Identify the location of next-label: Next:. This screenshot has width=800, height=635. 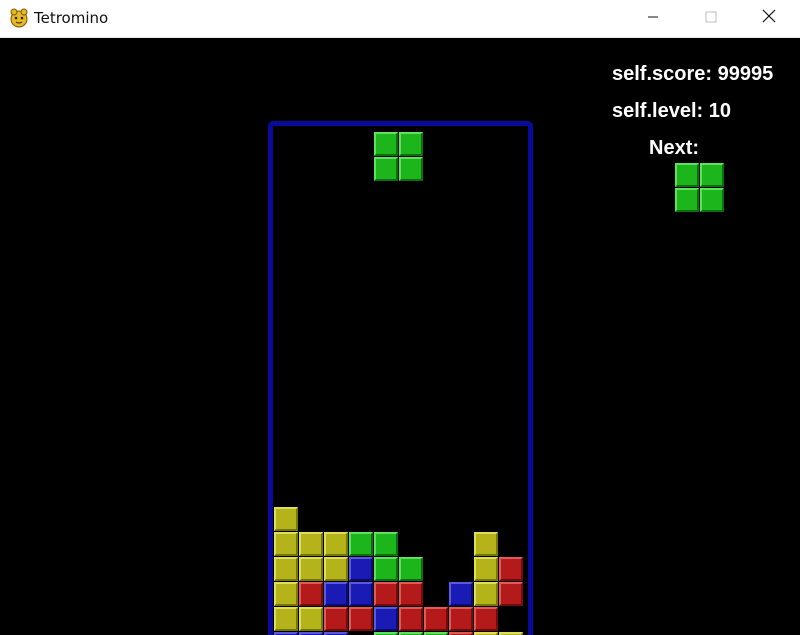
(674, 148).